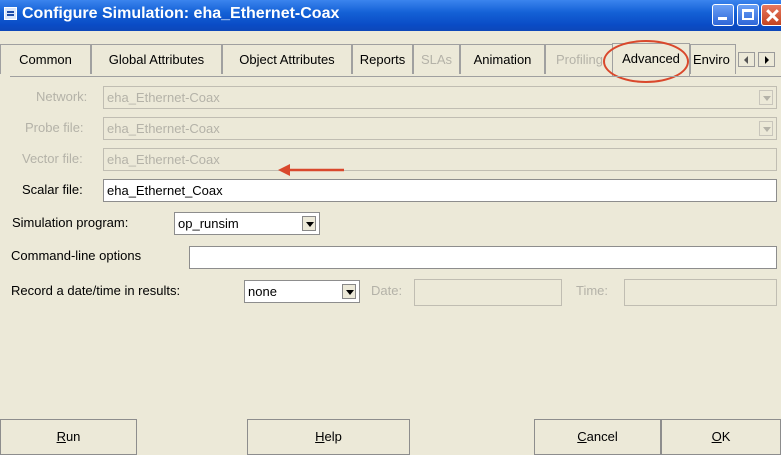 The image size is (781, 455). Describe the element at coordinates (579, 59) in the screenshot. I see `tab-profiling: Profiling` at that location.